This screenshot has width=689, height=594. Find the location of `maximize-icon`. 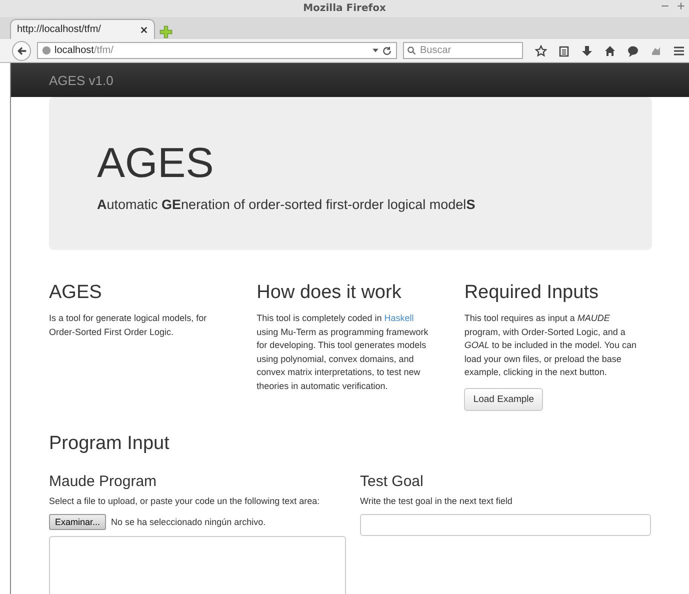

maximize-icon is located at coordinates (681, 6).